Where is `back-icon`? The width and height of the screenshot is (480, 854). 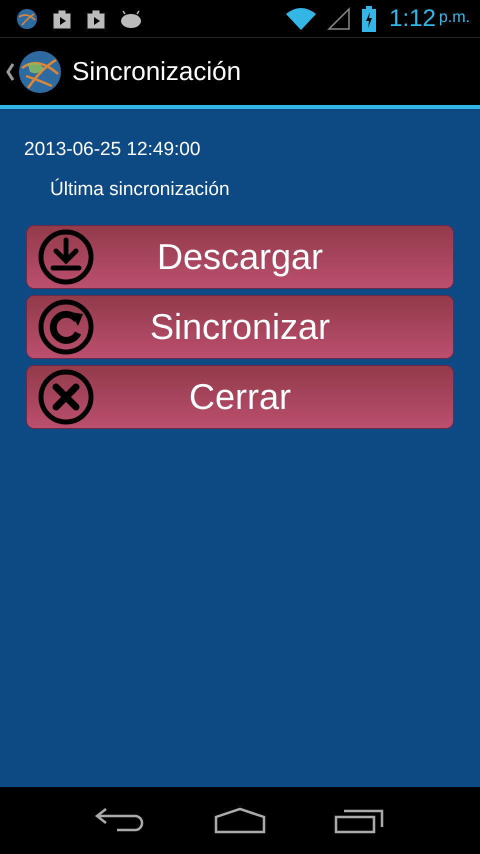
back-icon is located at coordinates (120, 820).